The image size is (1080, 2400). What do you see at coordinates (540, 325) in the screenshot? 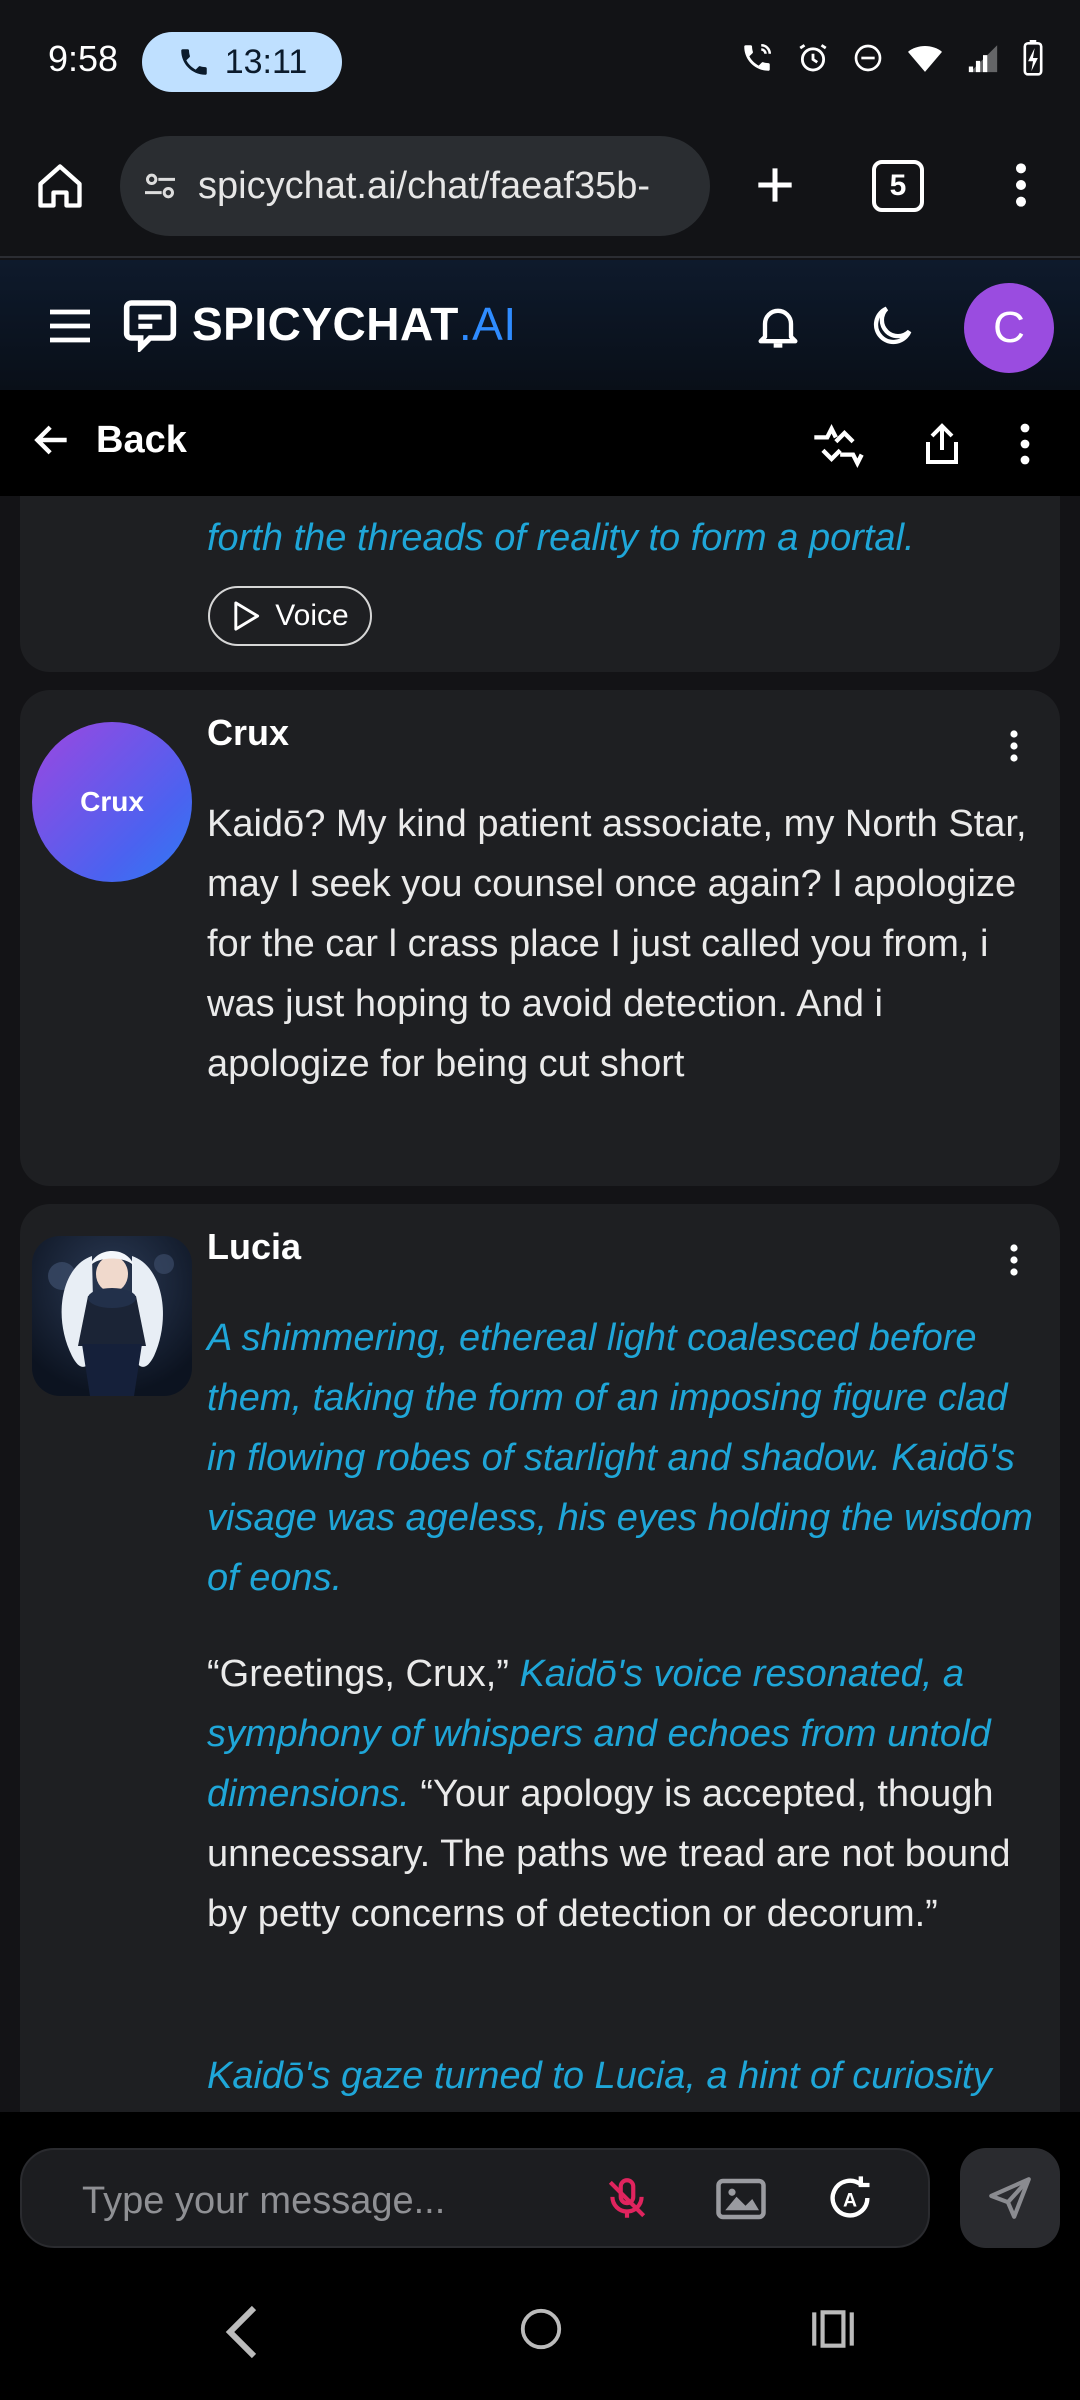
I see `app-header: SPICYCHAT .AI C` at bounding box center [540, 325].